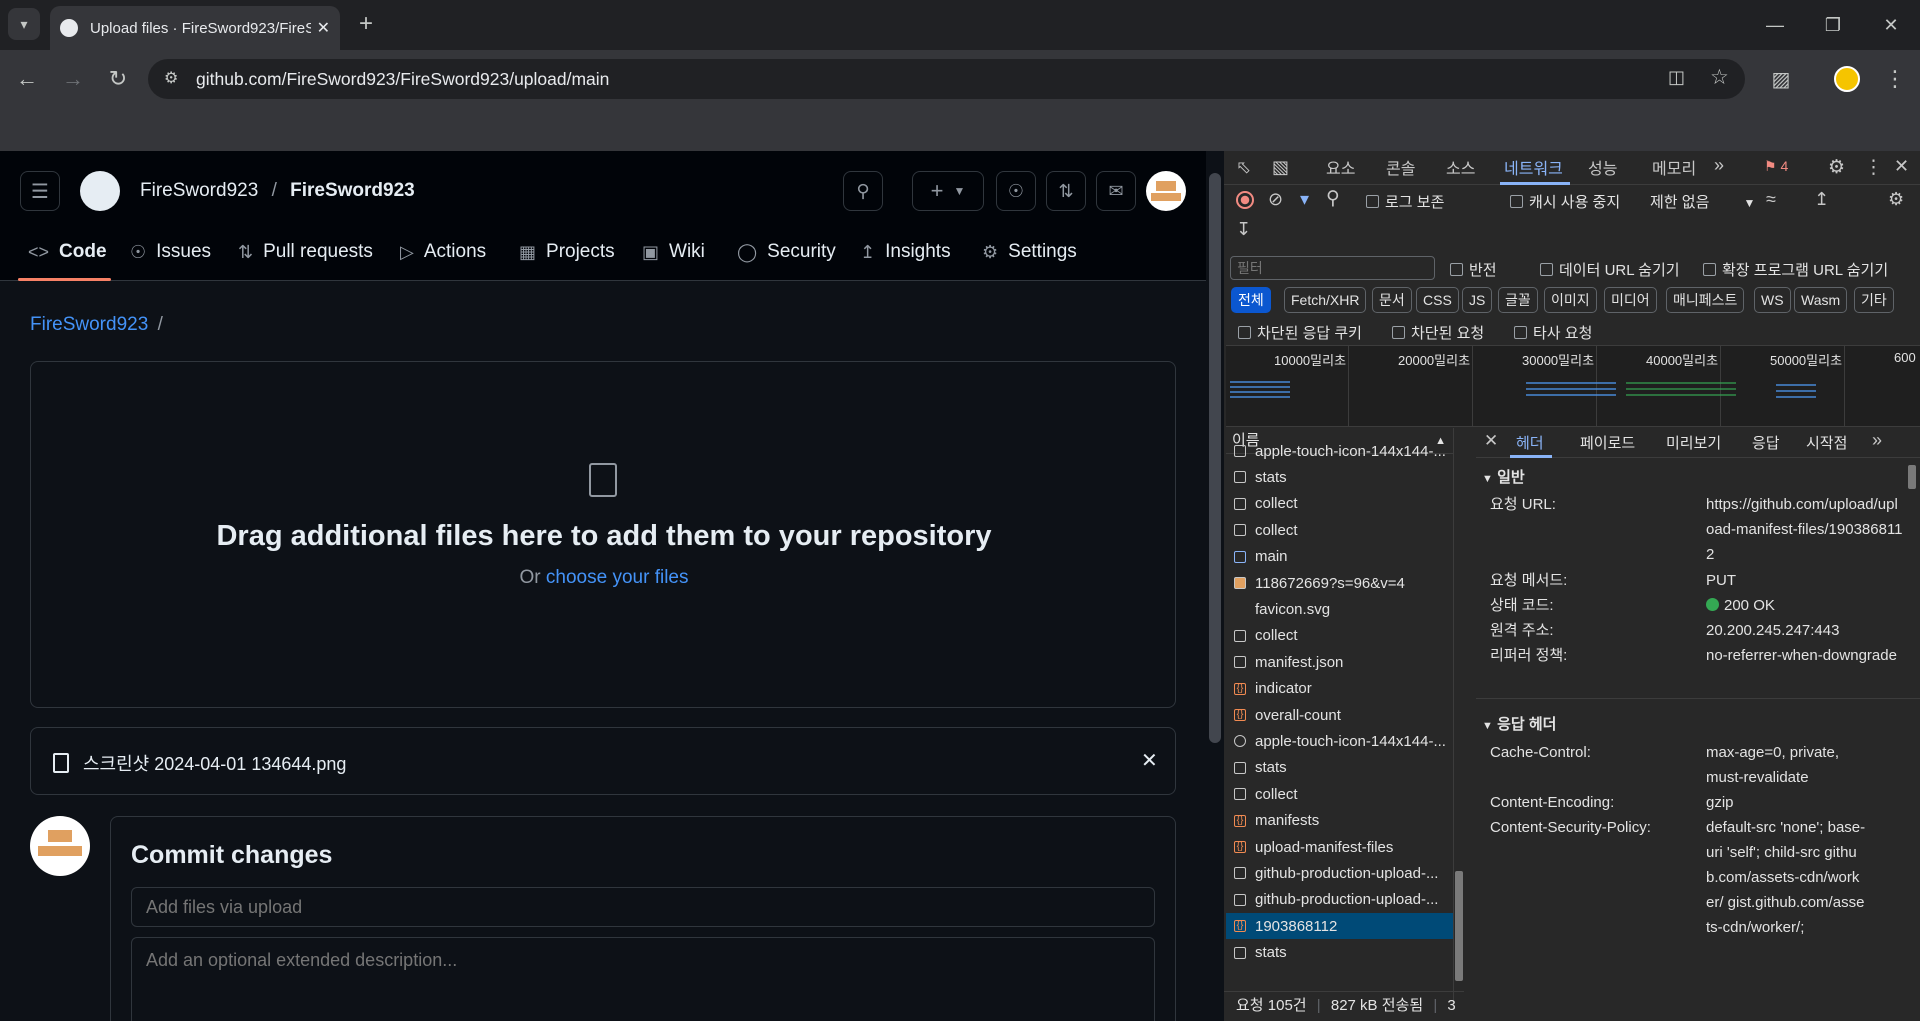  I want to click on page-scrollbar, so click(1215, 586).